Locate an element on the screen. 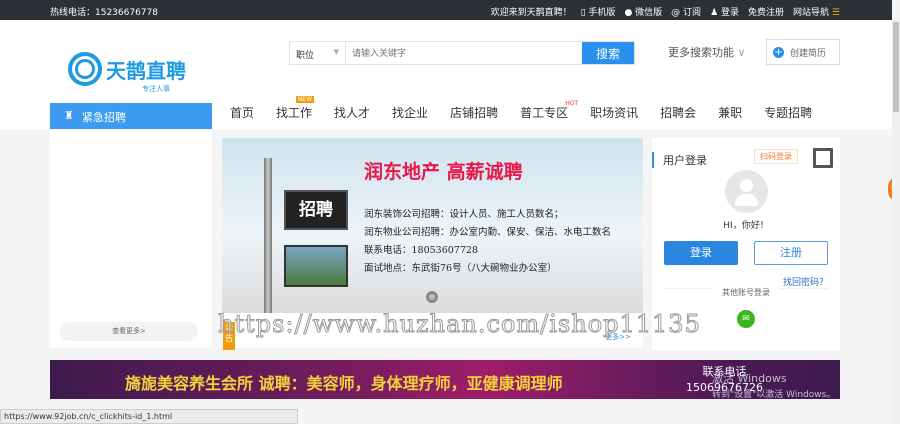  ad-text: 旖旎美容养生会所 诚聘：美容师，身体理疗师，亚健康调理师 is located at coordinates (344, 383).